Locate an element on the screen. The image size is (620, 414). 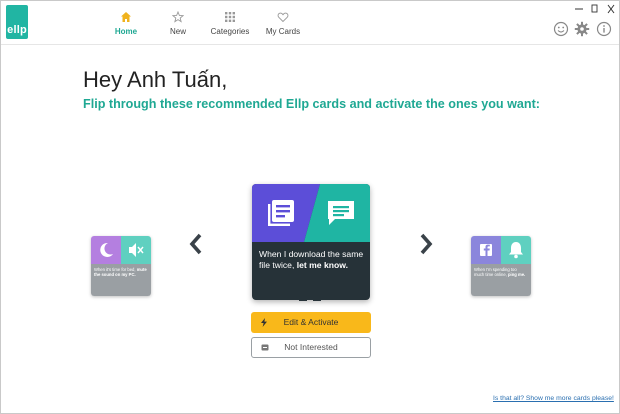
card-left-top-left is located at coordinates (106, 250).